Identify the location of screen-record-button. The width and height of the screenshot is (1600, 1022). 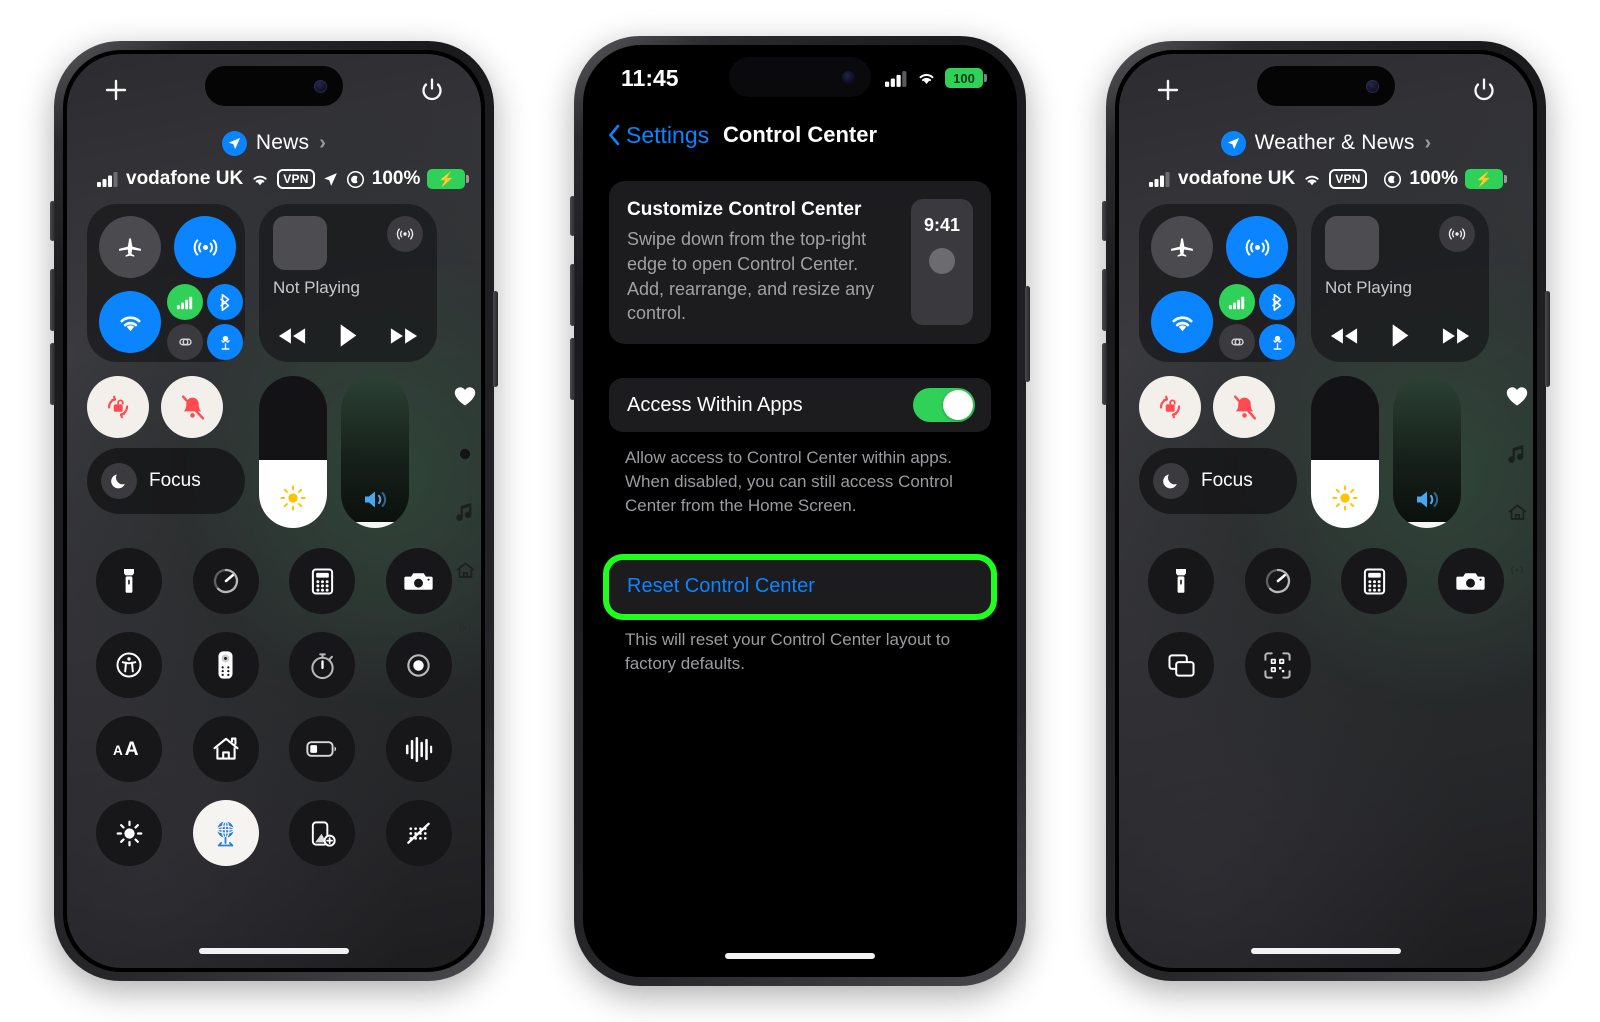
(418, 665).